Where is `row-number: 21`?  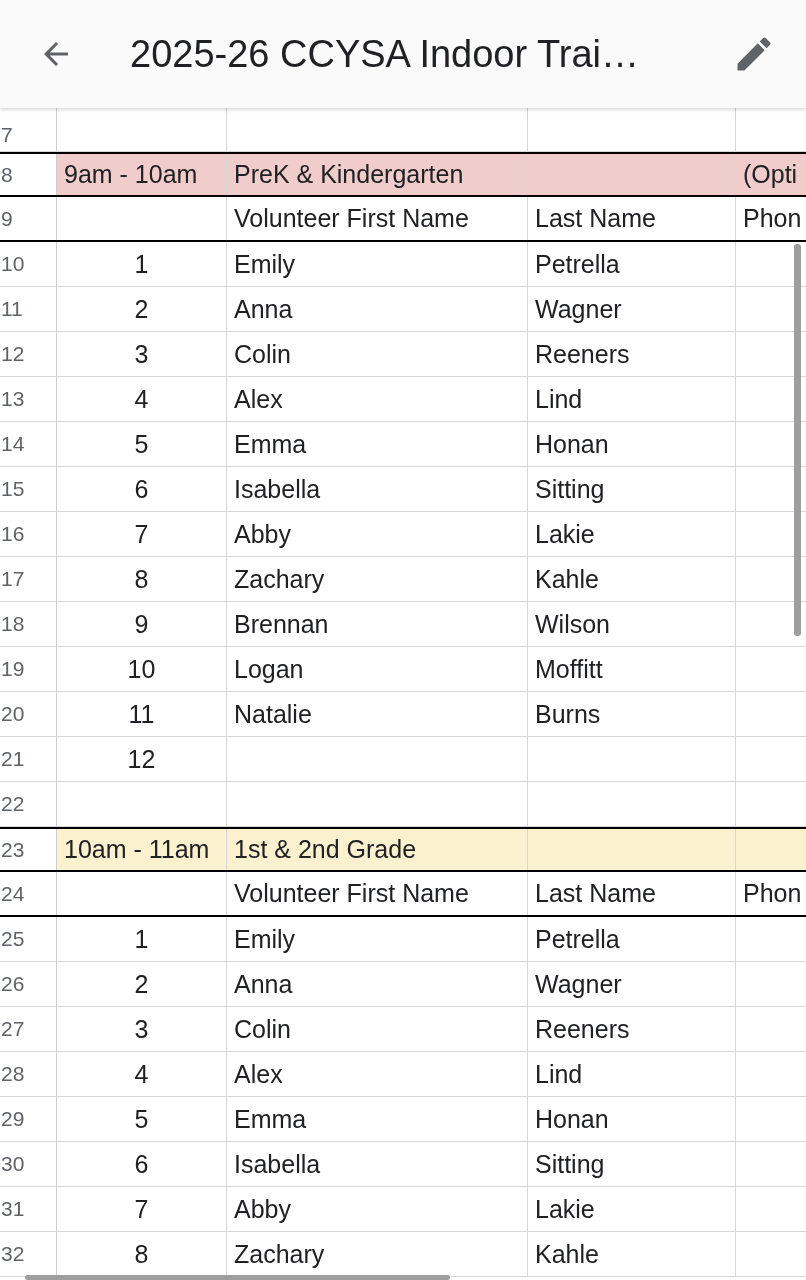 row-number: 21 is located at coordinates (28, 759).